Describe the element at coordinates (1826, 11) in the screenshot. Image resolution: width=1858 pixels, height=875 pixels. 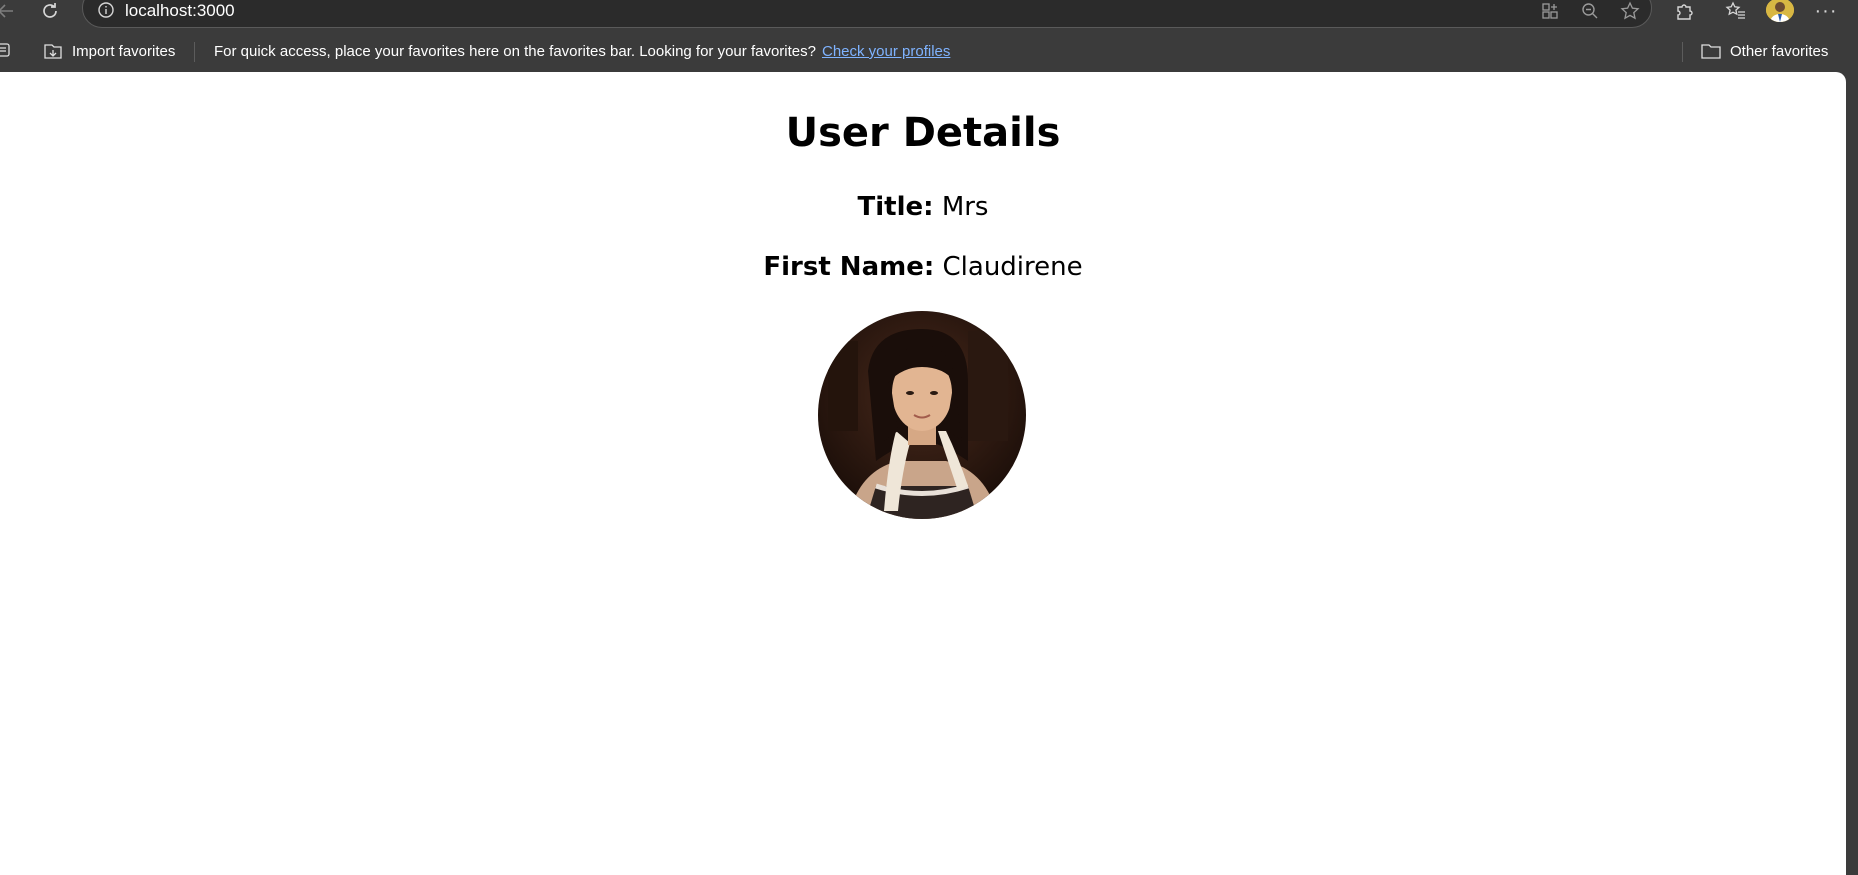
I see `more-options-icon: ···` at that location.